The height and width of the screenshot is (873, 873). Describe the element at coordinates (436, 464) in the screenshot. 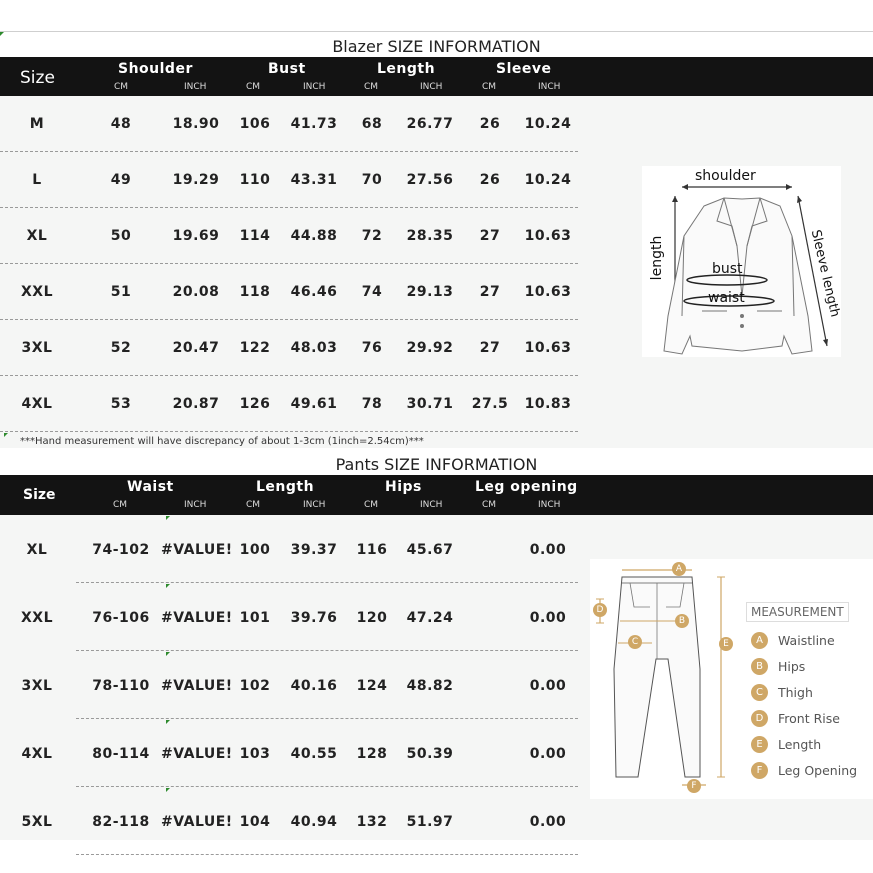

I see `pants-title: Pants SIZE INFORMATION` at that location.